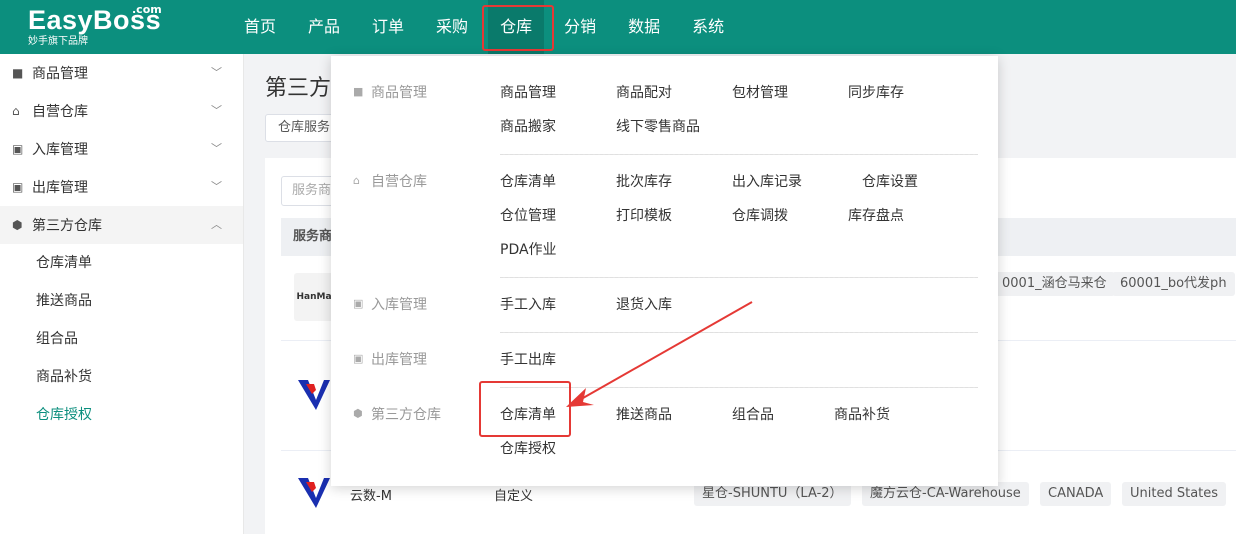 Image resolution: width=1236 pixels, height=534 pixels. I want to click on sidebar-item-replenish: 商品补货, so click(121, 377).